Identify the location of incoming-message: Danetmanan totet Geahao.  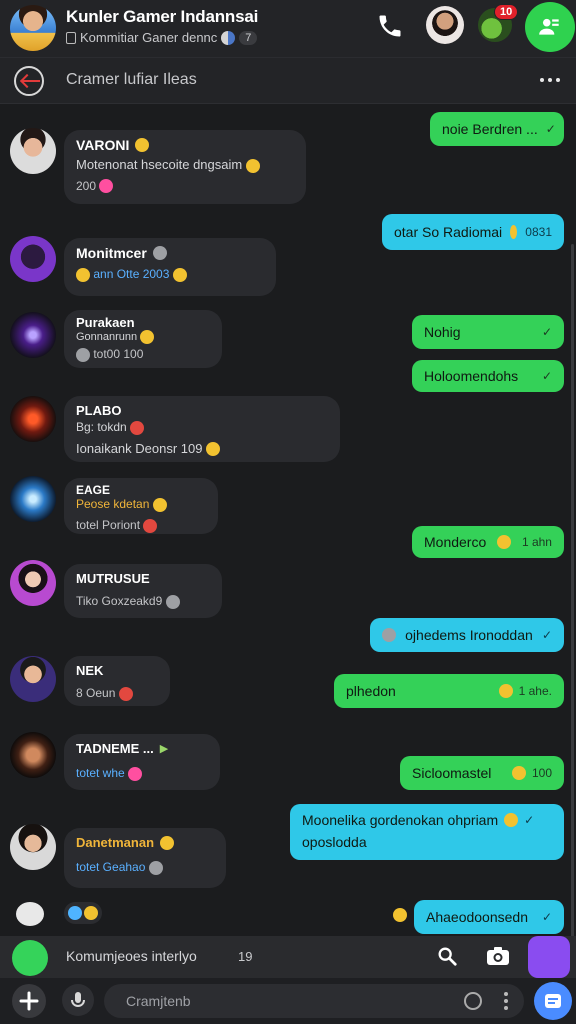
(145, 858).